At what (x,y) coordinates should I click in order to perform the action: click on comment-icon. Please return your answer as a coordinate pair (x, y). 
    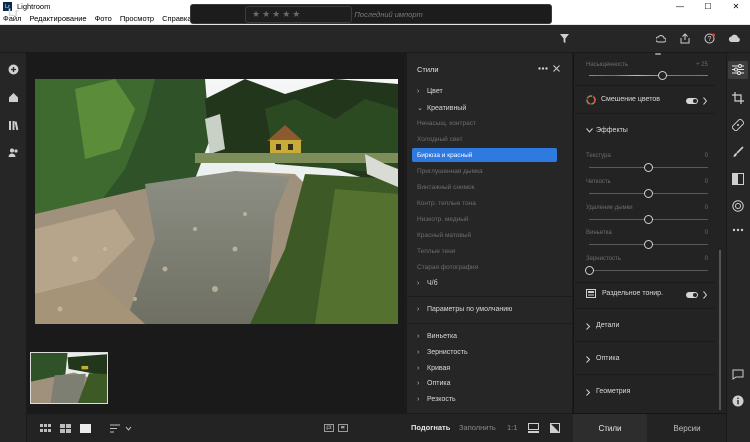
    Looking at the image, I should click on (738, 374).